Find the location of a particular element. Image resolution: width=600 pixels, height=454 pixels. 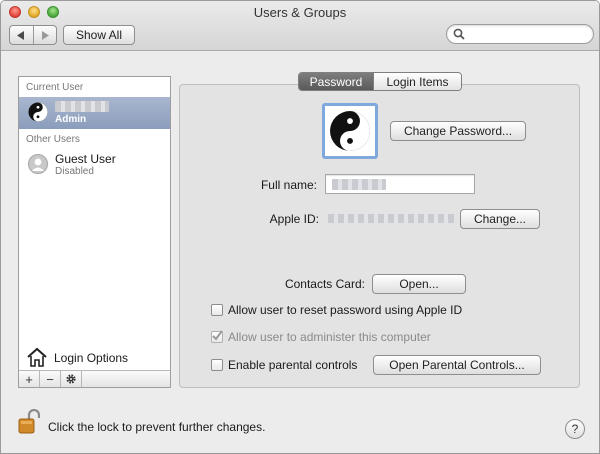

login-options-item: Login Options is located at coordinates (94, 358).